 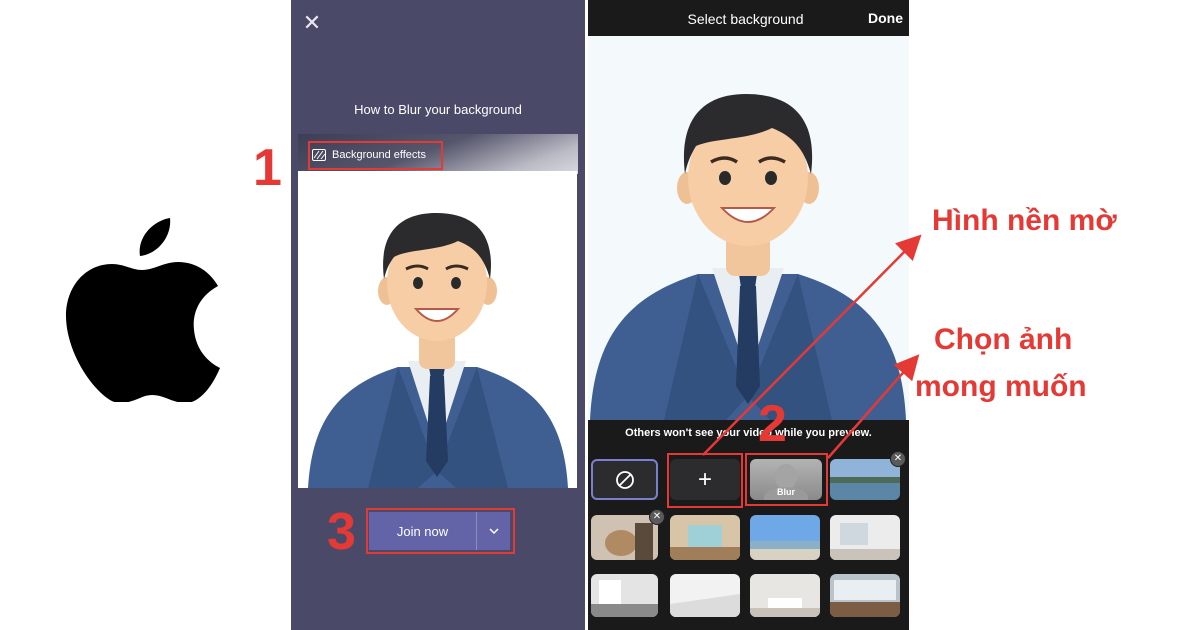 I want to click on highlight-join-now, so click(x=440, y=531).